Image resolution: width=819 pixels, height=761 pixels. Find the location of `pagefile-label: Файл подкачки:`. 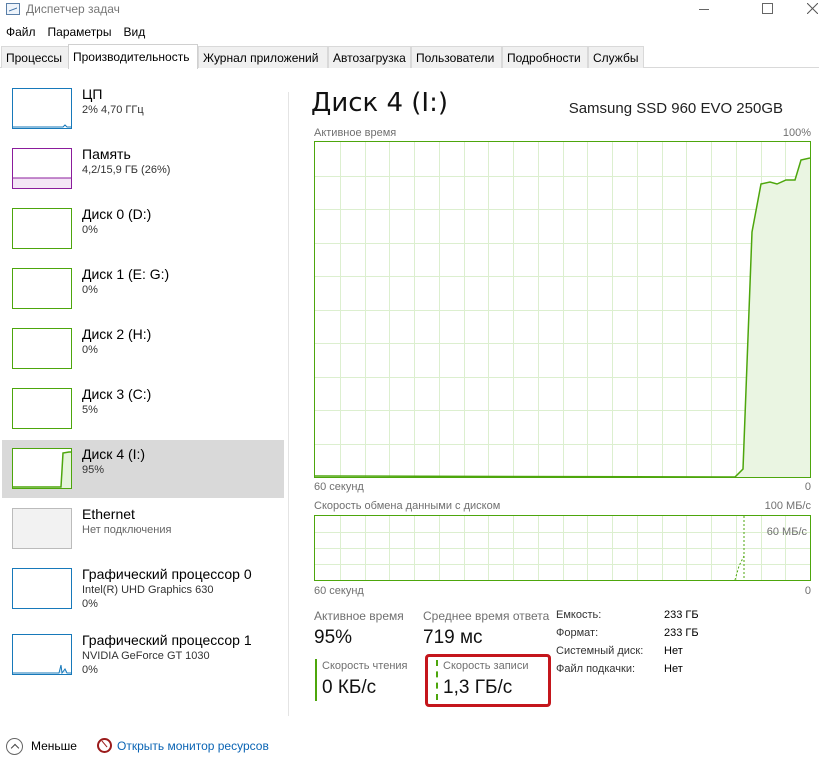

pagefile-label: Файл подкачки: is located at coordinates (596, 669).